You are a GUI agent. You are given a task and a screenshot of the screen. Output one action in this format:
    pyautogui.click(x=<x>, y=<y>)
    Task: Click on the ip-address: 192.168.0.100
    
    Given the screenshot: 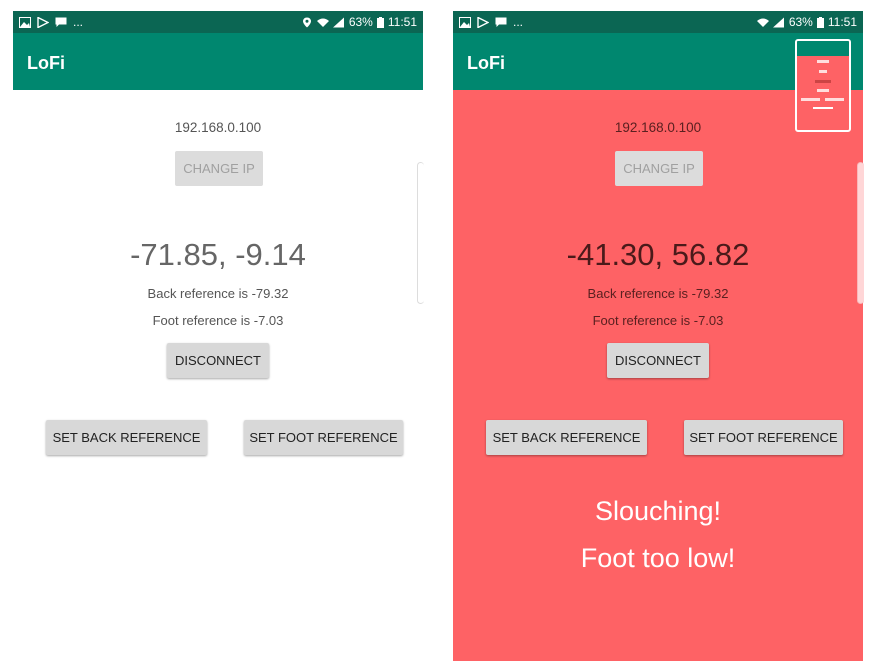 What is the action you would take?
    pyautogui.click(x=218, y=127)
    